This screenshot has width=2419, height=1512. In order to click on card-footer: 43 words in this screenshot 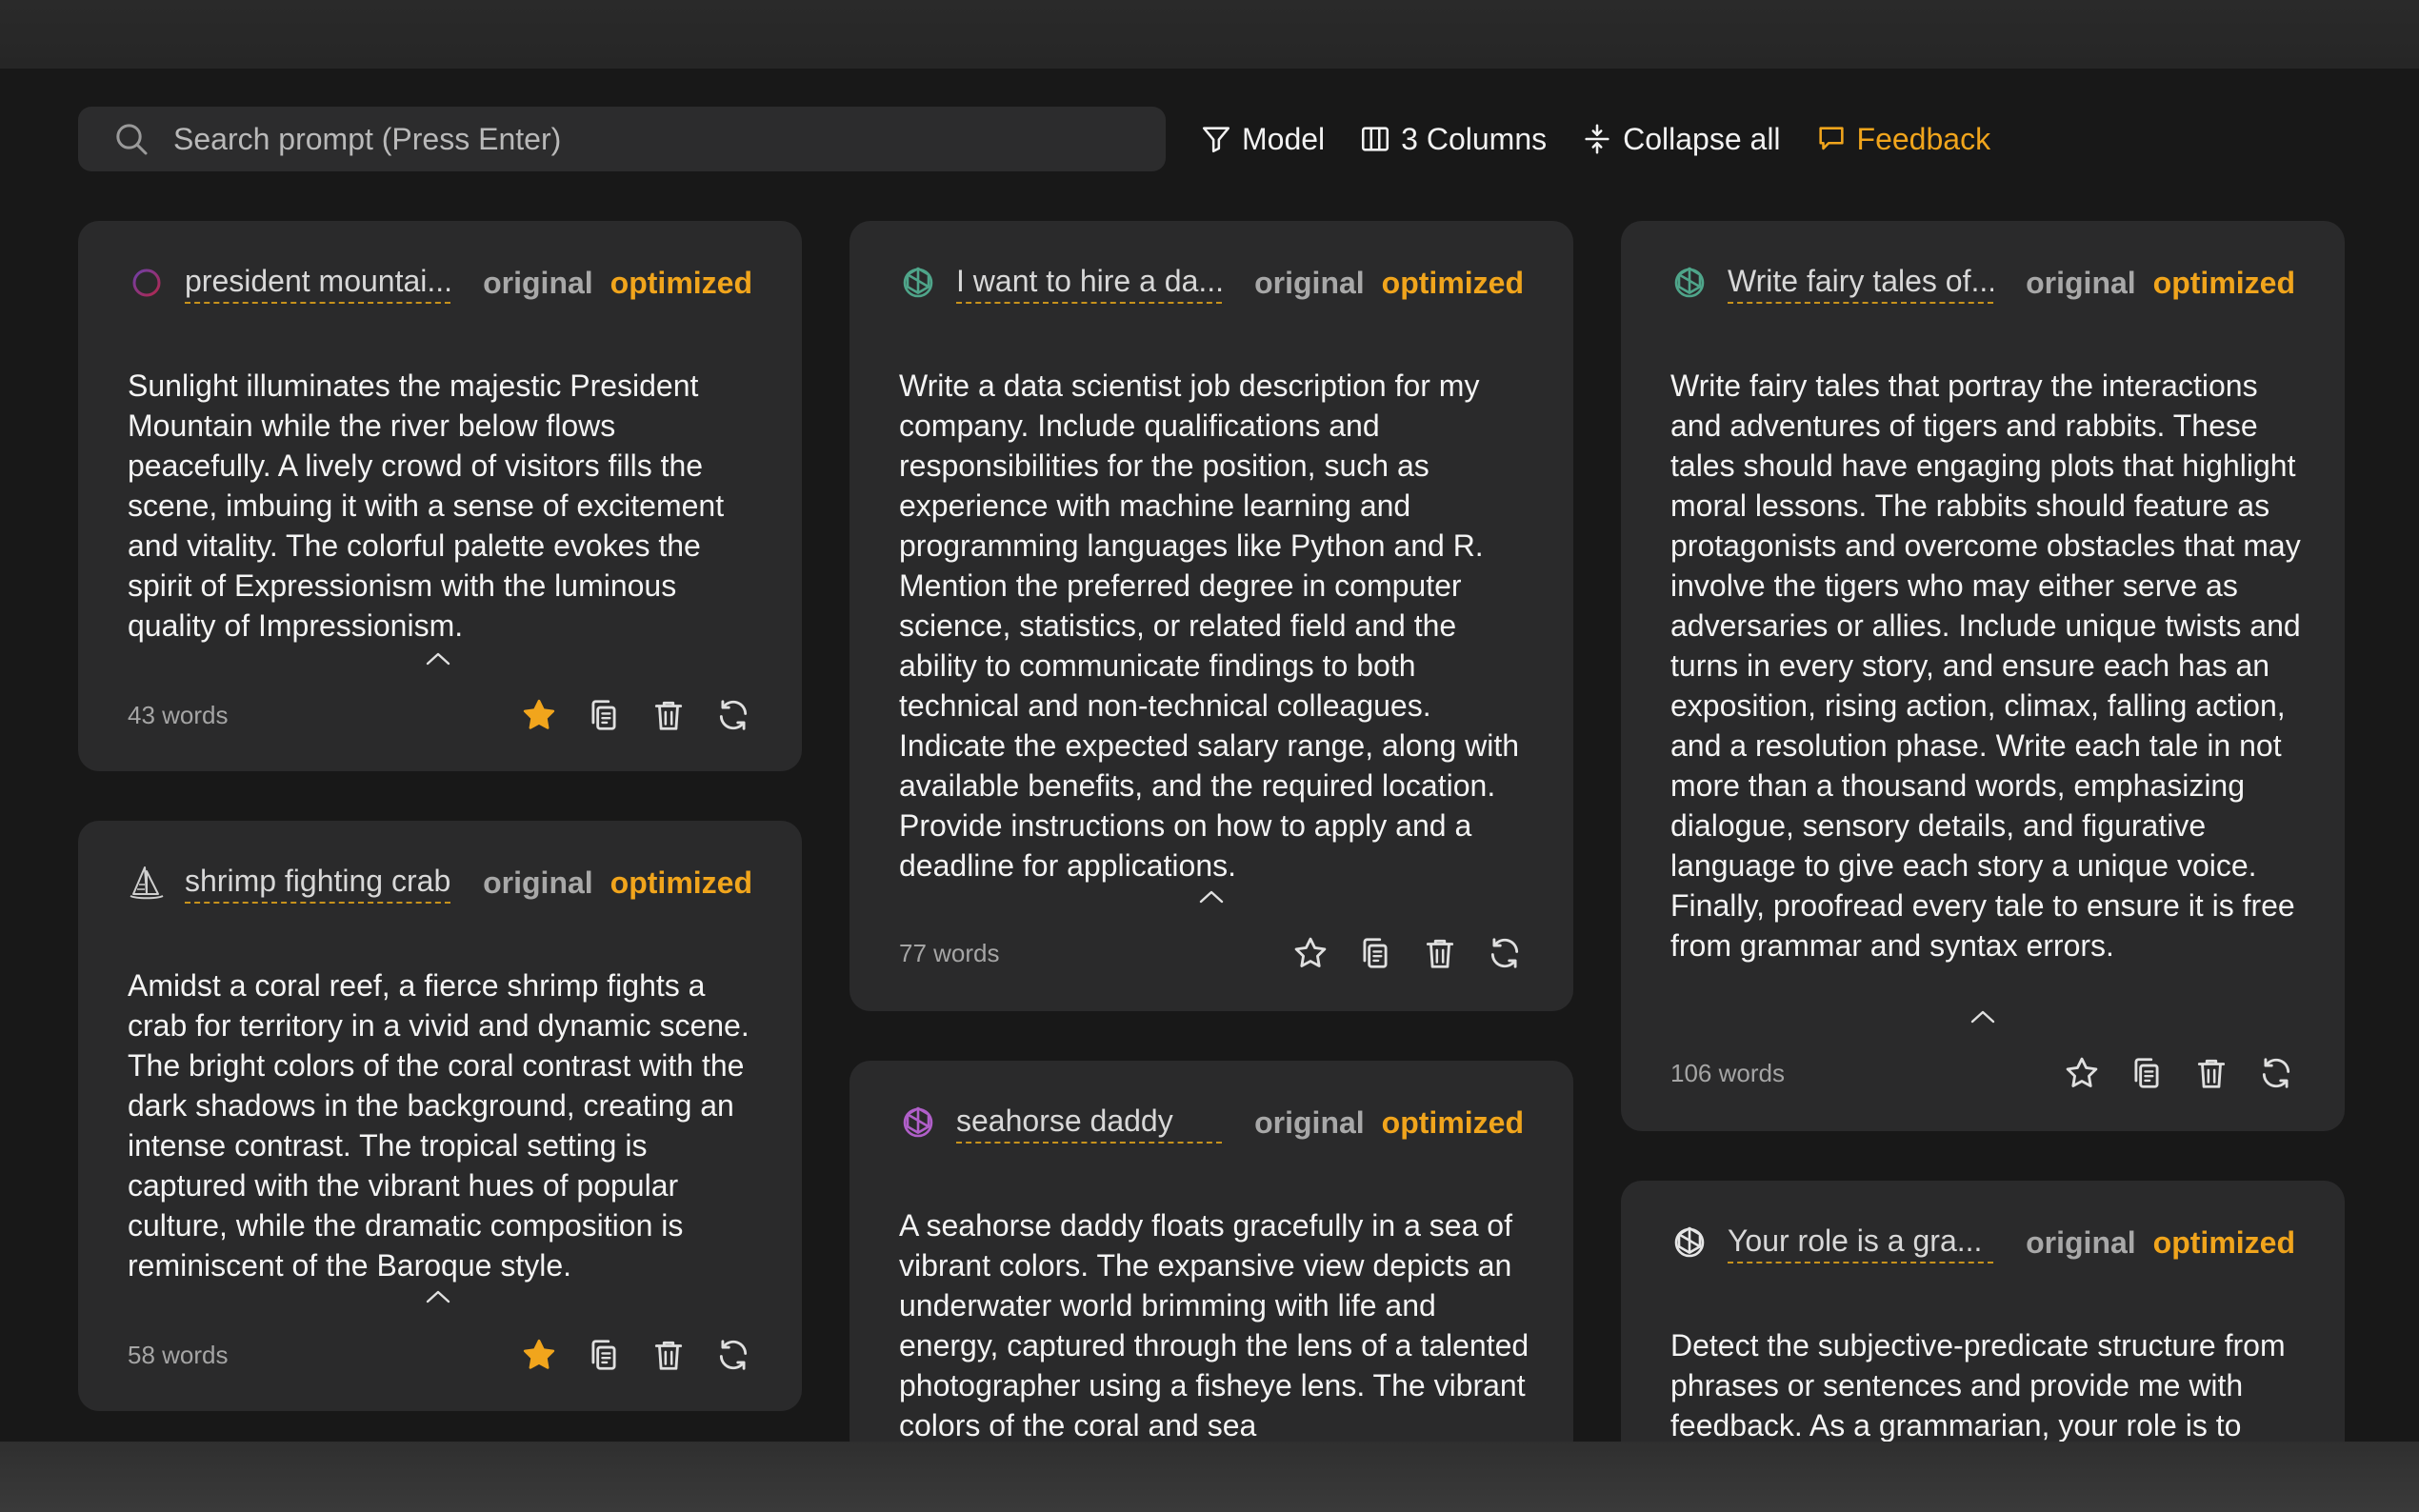, I will do `click(440, 715)`.